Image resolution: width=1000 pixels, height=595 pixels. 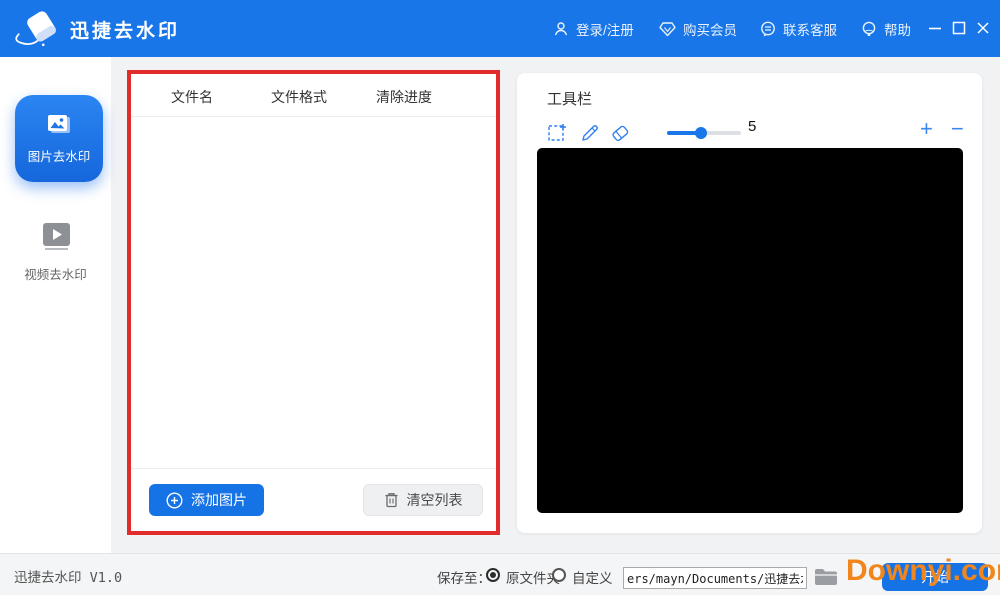 What do you see at coordinates (391, 500) in the screenshot?
I see `trash-icon` at bounding box center [391, 500].